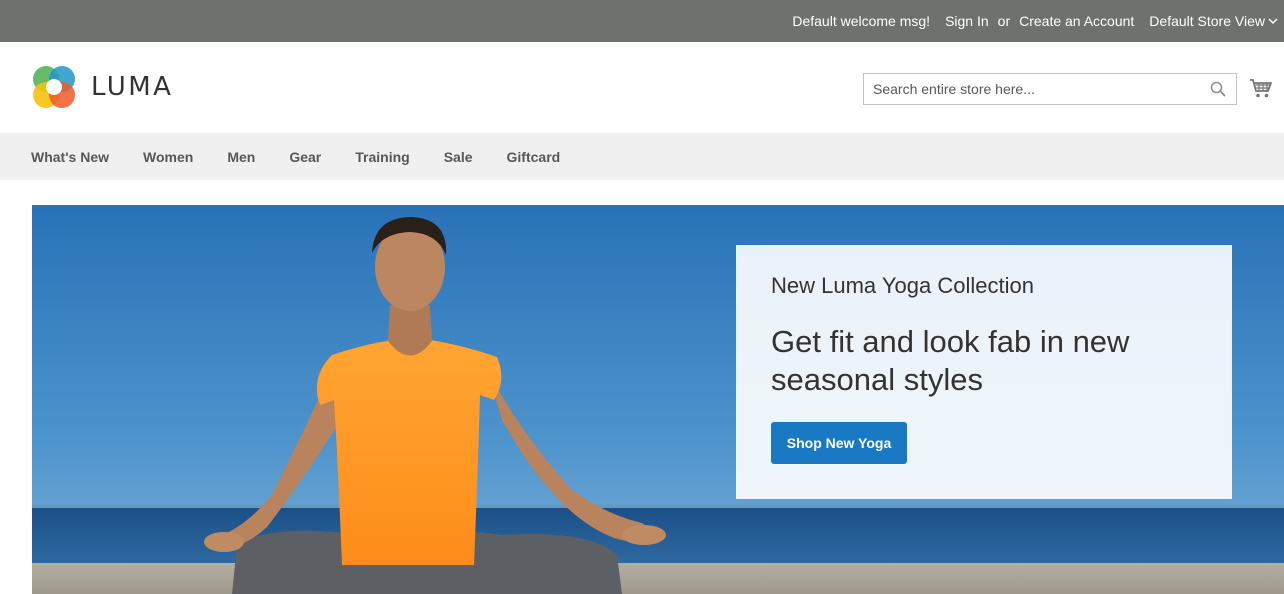  What do you see at coordinates (839, 443) in the screenshot?
I see `shop-new-yoga-button: Shop New Yoga` at bounding box center [839, 443].